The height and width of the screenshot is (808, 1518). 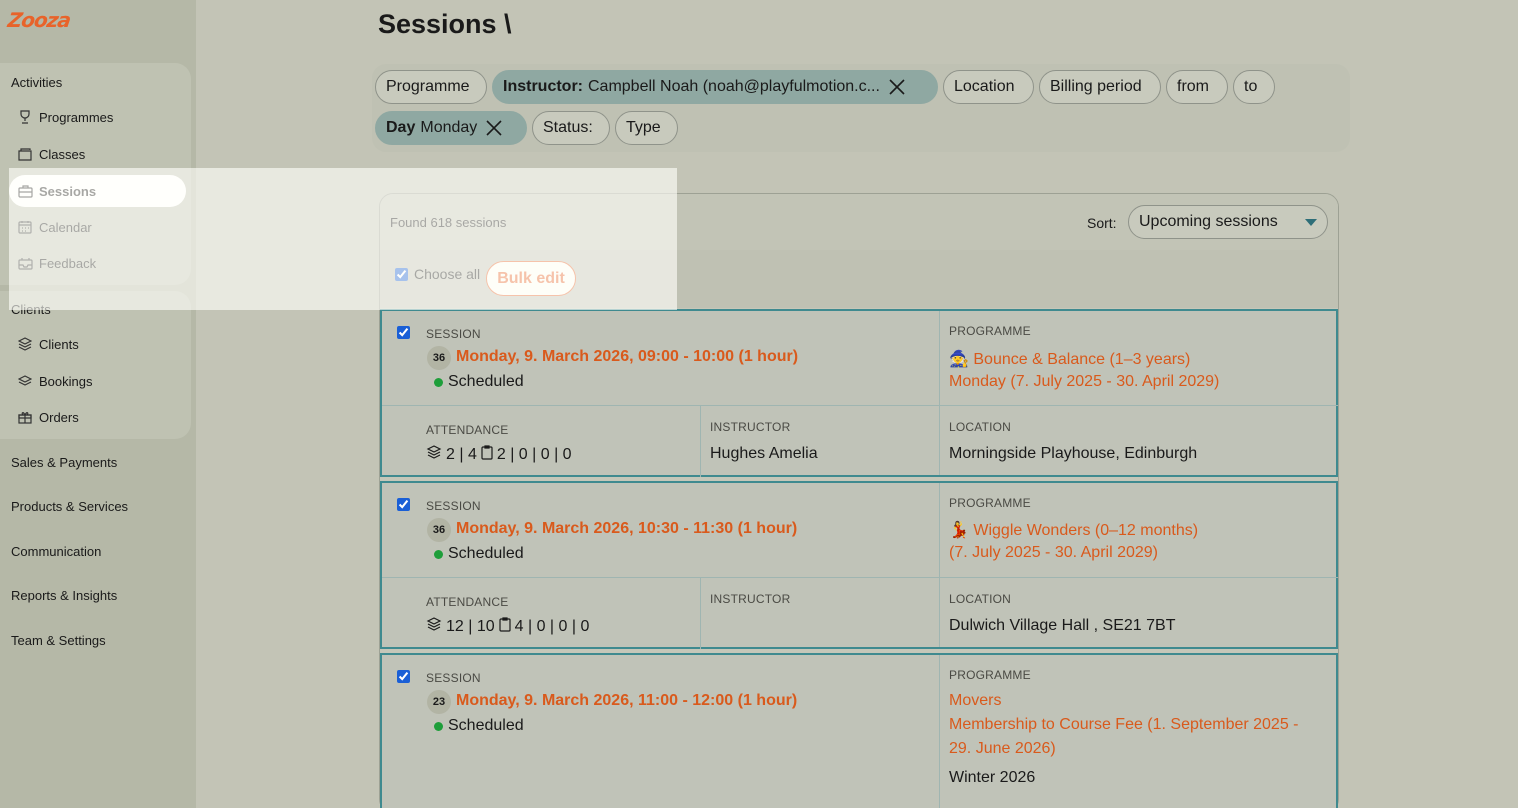 What do you see at coordinates (1193, 86) in the screenshot?
I see `filter-label: from` at bounding box center [1193, 86].